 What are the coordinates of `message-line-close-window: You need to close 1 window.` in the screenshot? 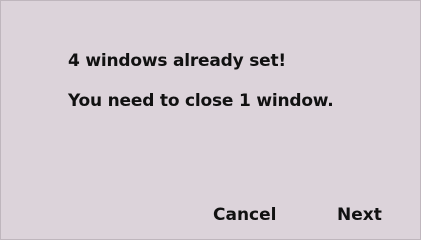 It's located at (201, 101).